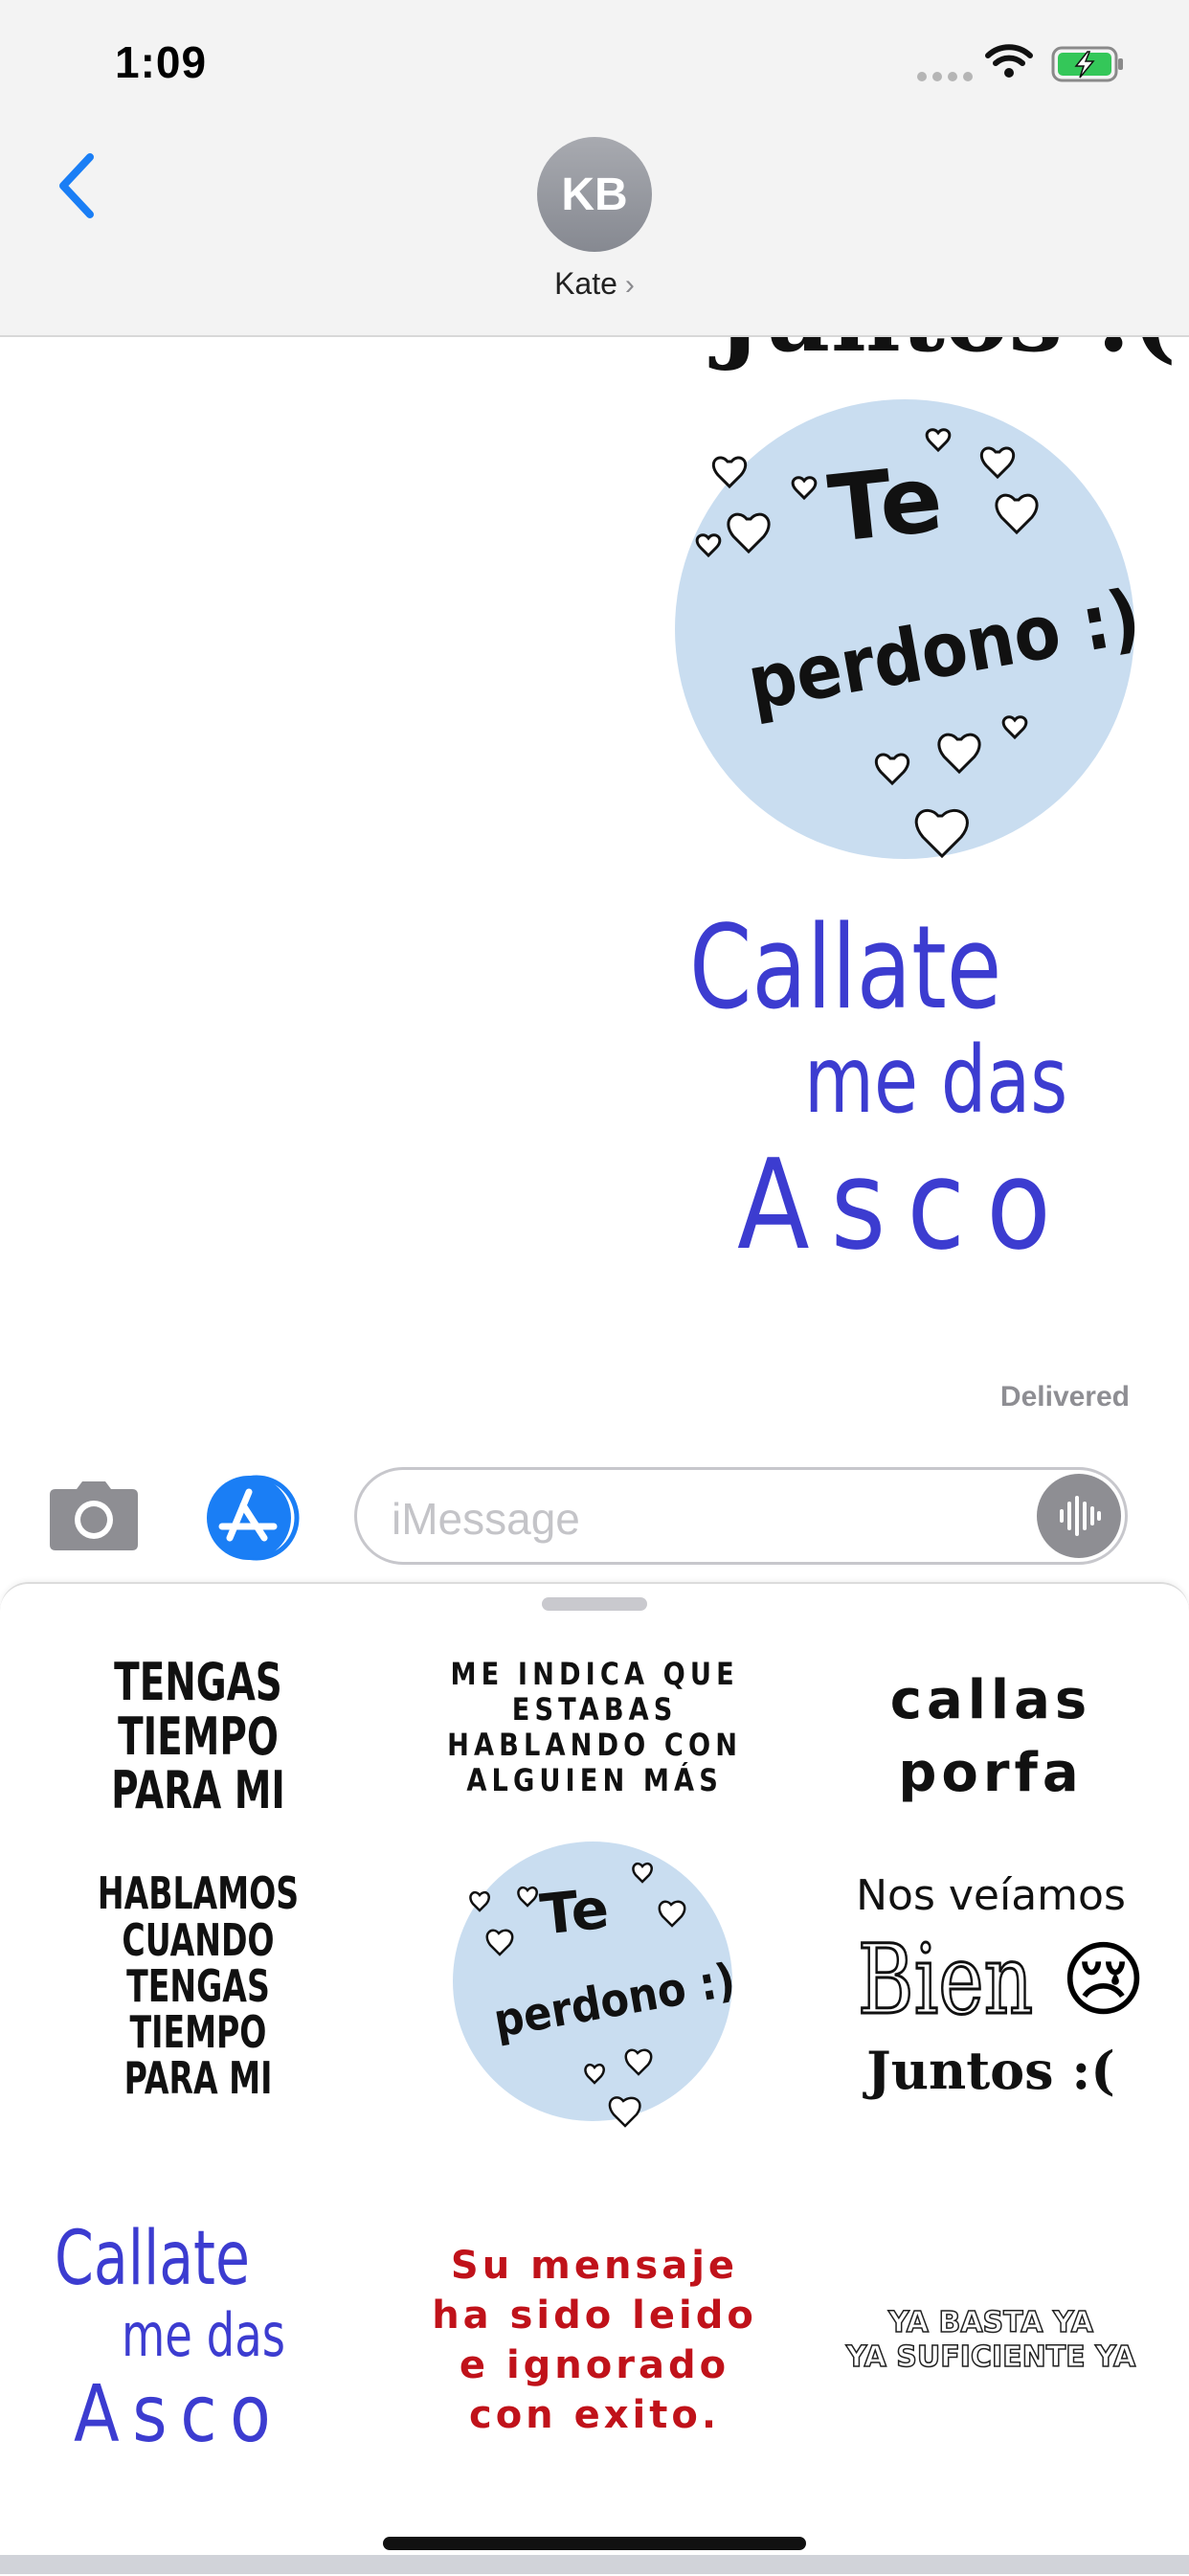 This screenshot has width=1189, height=2576. Describe the element at coordinates (198, 2078) in the screenshot. I see `sticker-text-line: PARA MI` at that location.